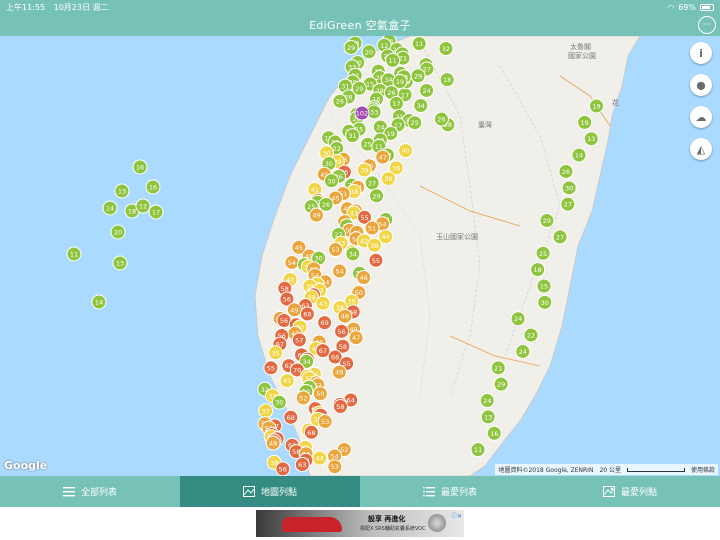 Image resolution: width=720 pixels, height=540 pixels. What do you see at coordinates (270, 491) in the screenshot?
I see `tab-map-points: 地圖列點` at bounding box center [270, 491].